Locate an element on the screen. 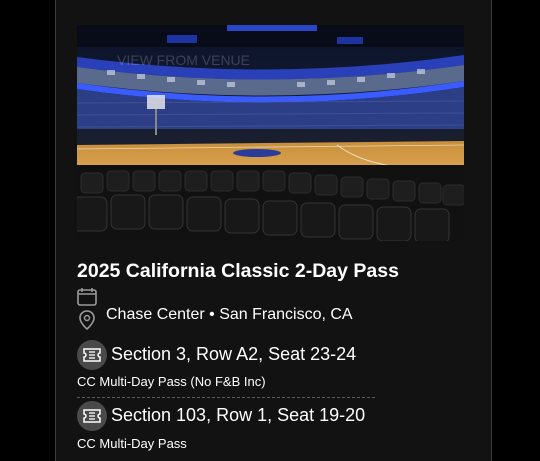 This screenshot has width=540, height=461. ticket-seat-row-1: Section 3, Row A2, Seat 23-24 is located at coordinates (227, 355).